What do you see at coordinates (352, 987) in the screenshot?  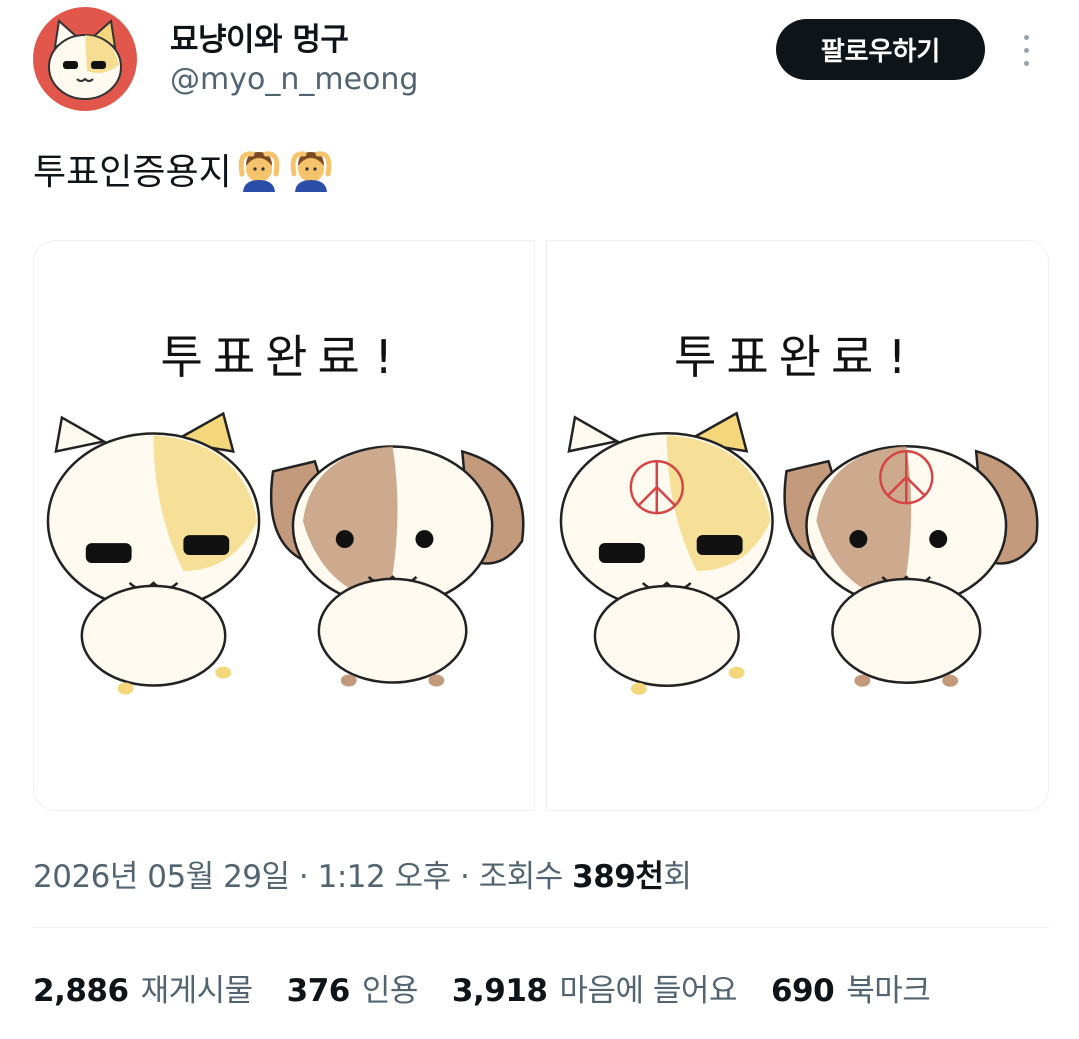 I see `quotes-stat: 376 인용` at bounding box center [352, 987].